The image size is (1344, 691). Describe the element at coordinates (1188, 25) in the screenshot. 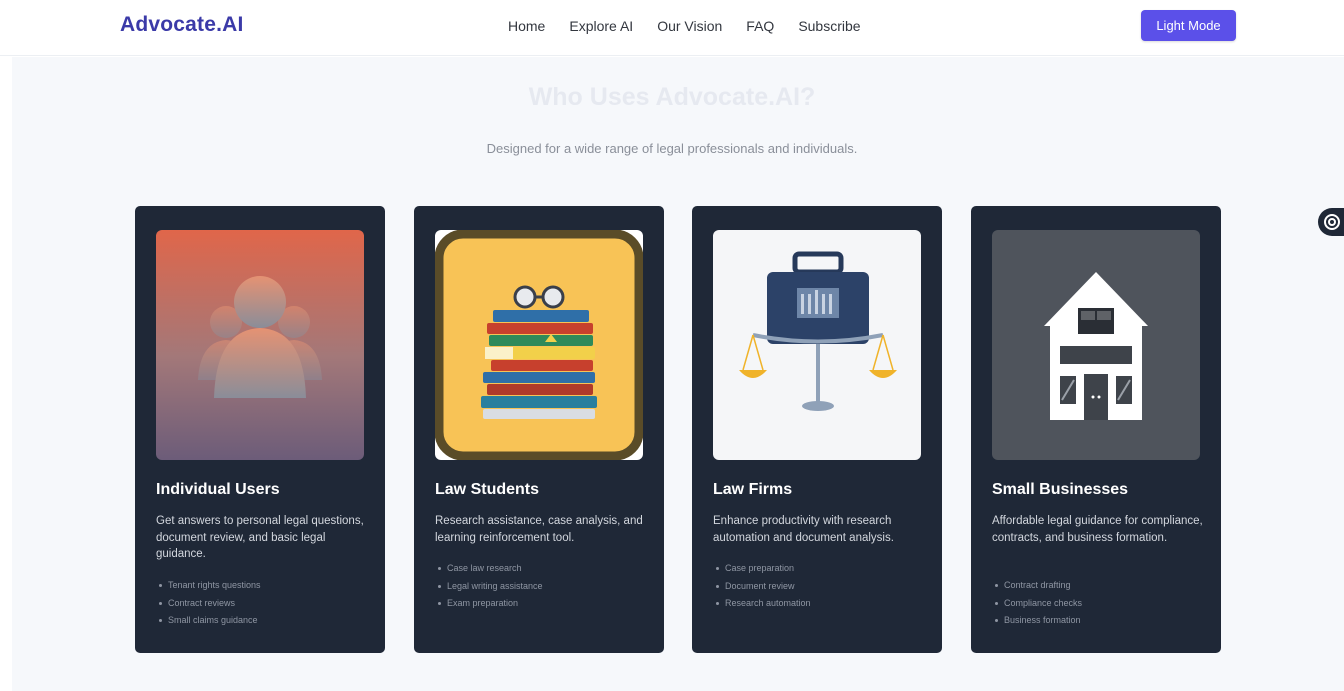

I see `light-mode-button: Light Mode` at that location.